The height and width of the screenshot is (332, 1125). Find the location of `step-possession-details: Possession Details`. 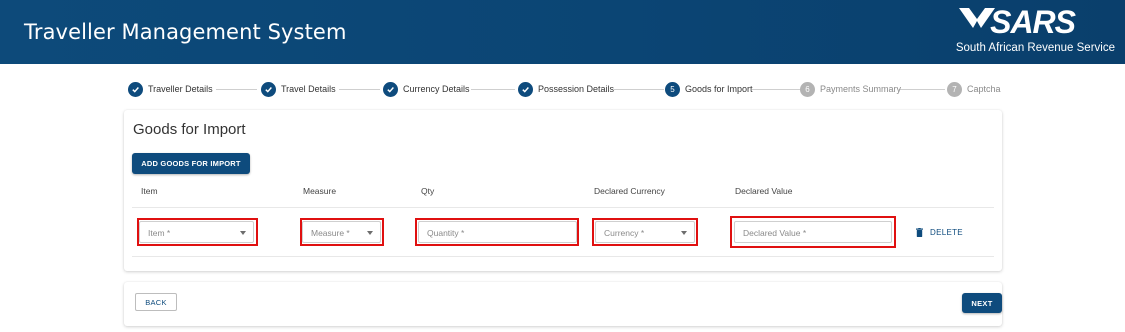

step-possession-details: Possession Details is located at coordinates (566, 89).